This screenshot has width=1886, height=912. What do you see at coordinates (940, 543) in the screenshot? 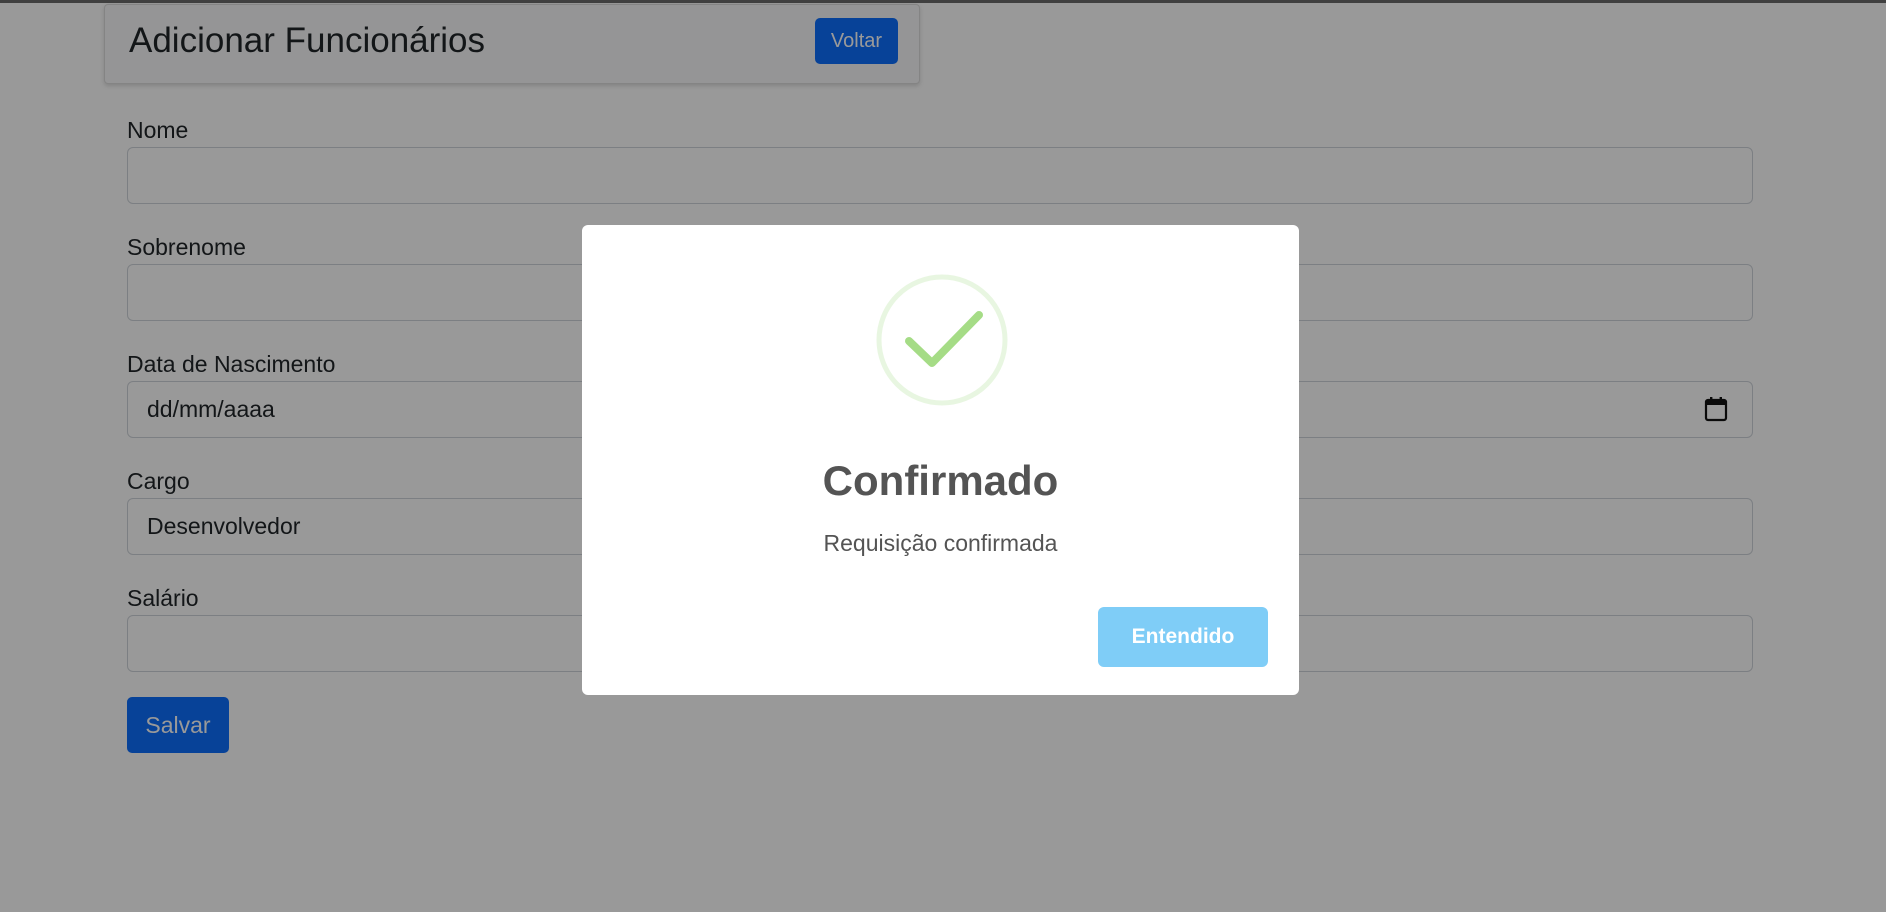
I see `dialog-message: Requisição confirmada` at bounding box center [940, 543].